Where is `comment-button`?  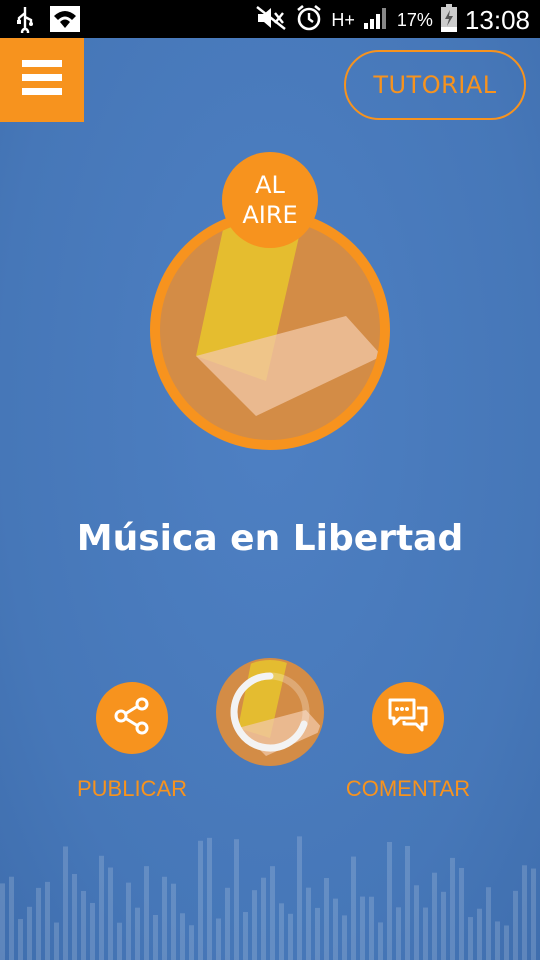
comment-button is located at coordinates (408, 718).